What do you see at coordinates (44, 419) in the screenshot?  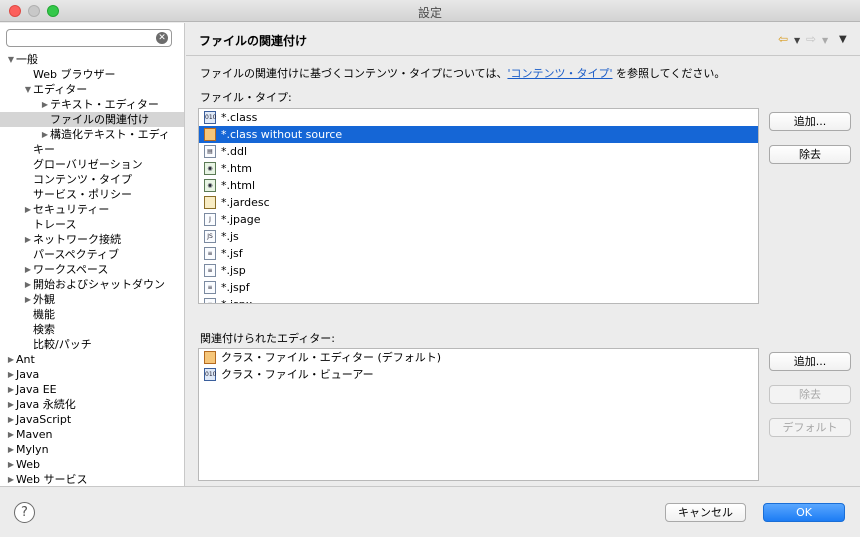 I see `tree-item-label: JavaScript` at bounding box center [44, 419].